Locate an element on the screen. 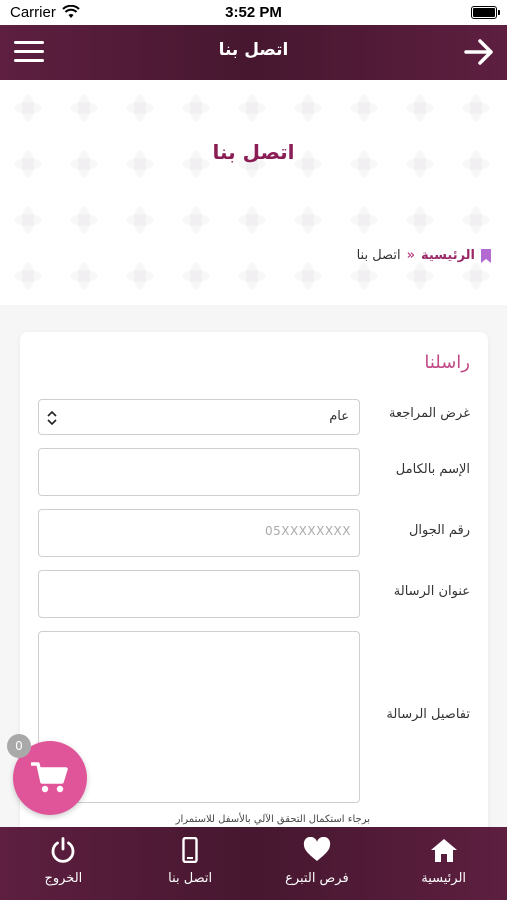  nav-item-donation-opportunities: فرص التبرع is located at coordinates (317, 863).